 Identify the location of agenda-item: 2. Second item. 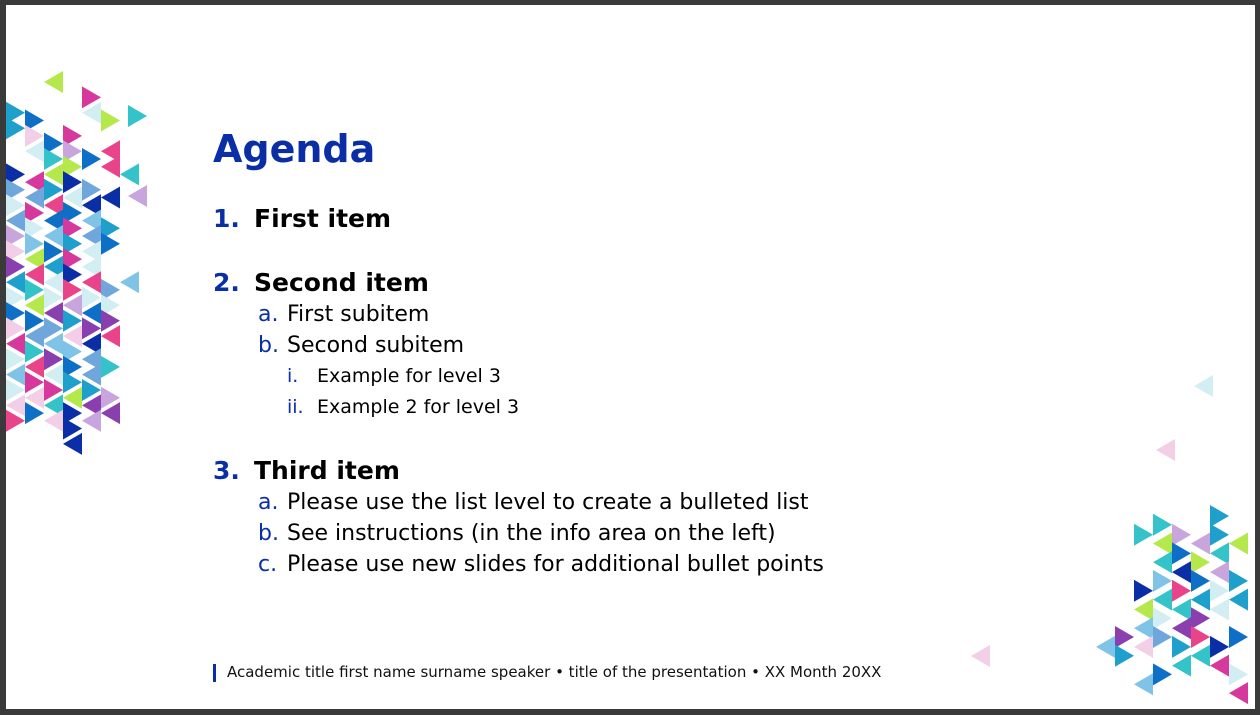
(663, 283).